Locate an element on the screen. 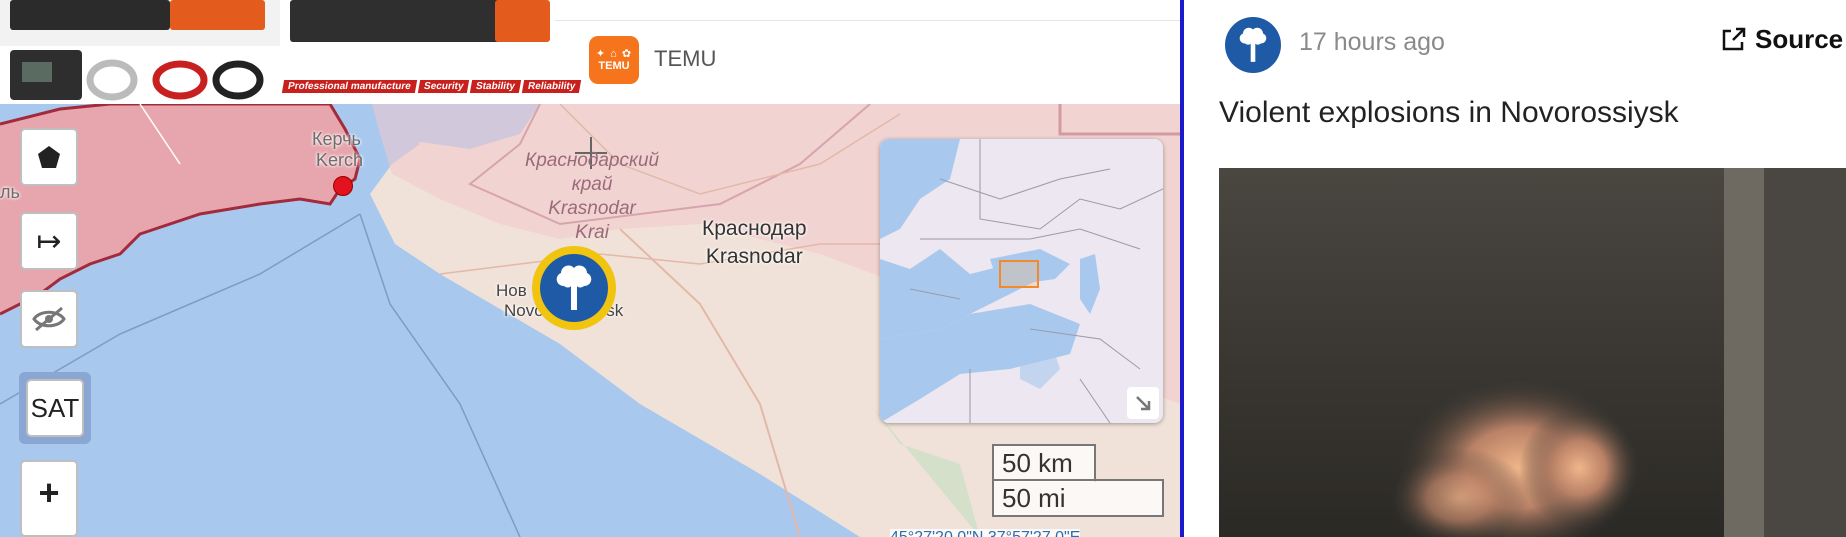  coordinates-readout: 45°27'20.0"N 37°57'27.0"E is located at coordinates (985, 533).